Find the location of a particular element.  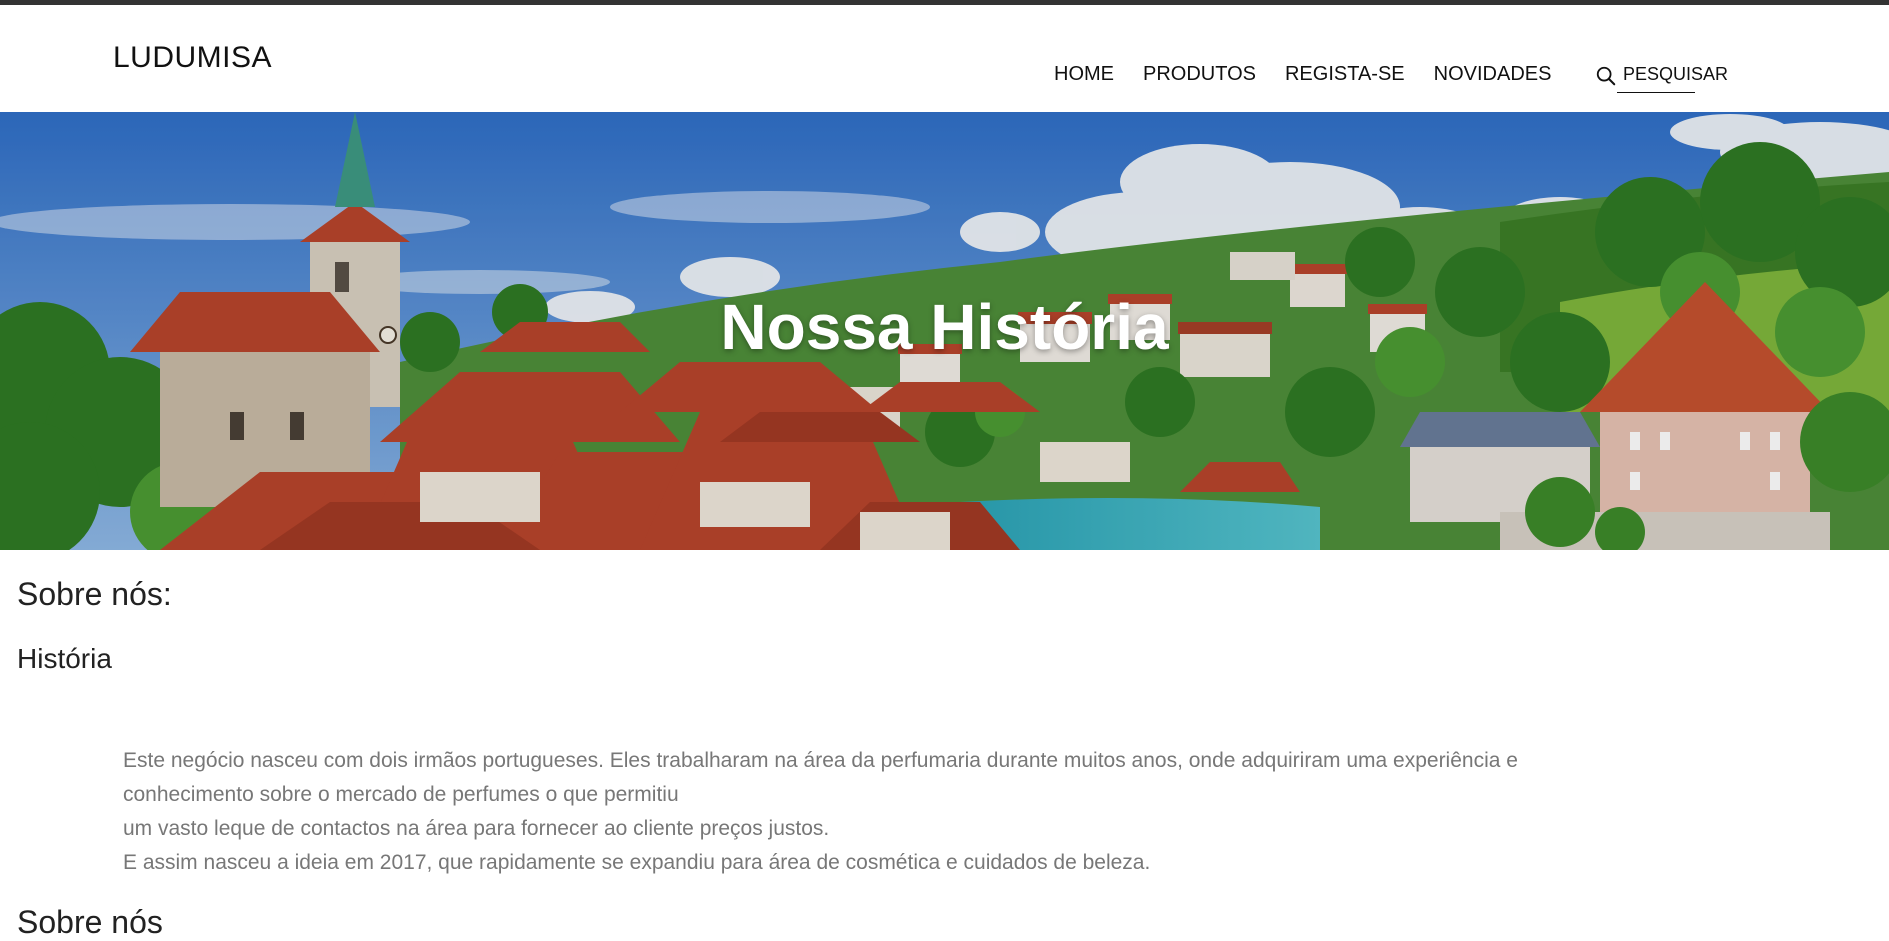

search-underline is located at coordinates (1656, 92).